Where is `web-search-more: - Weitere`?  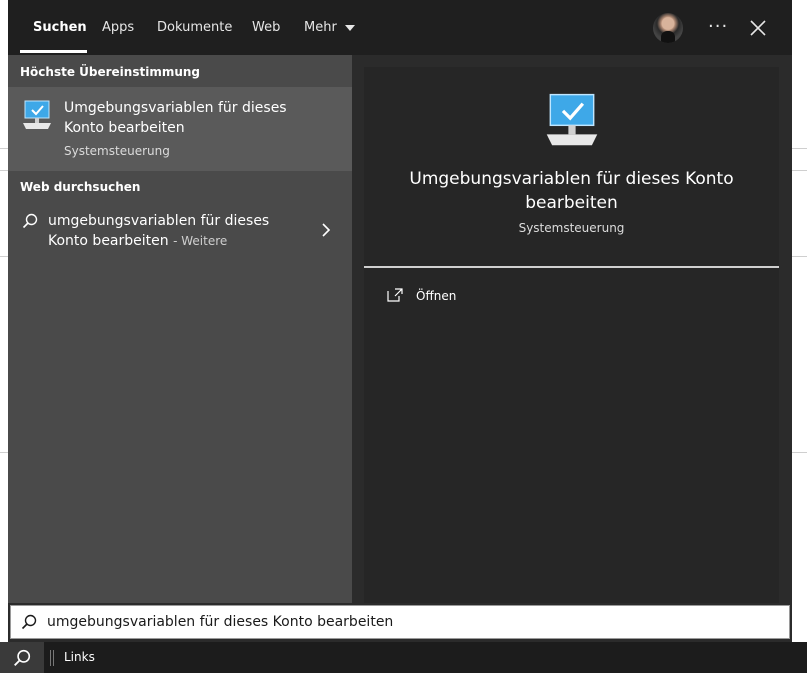
web-search-more: - Weitere is located at coordinates (200, 241).